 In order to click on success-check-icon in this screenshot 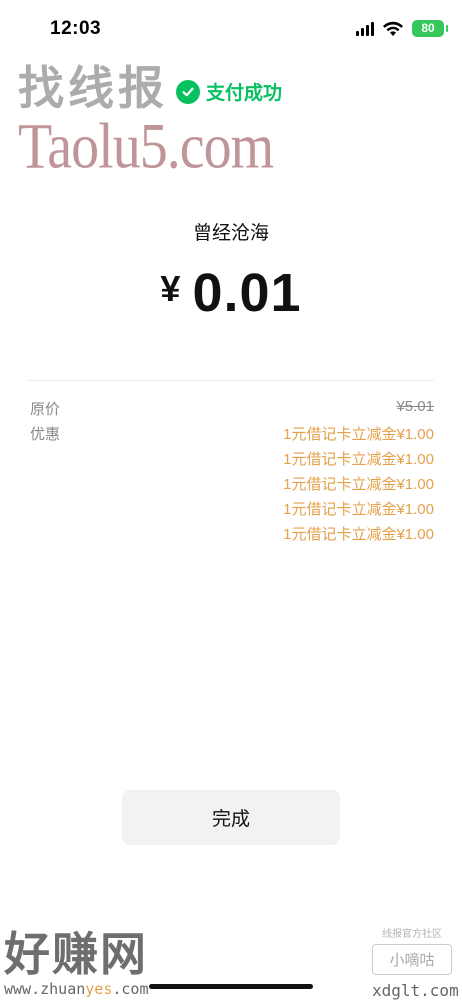, I will do `click(188, 91)`.